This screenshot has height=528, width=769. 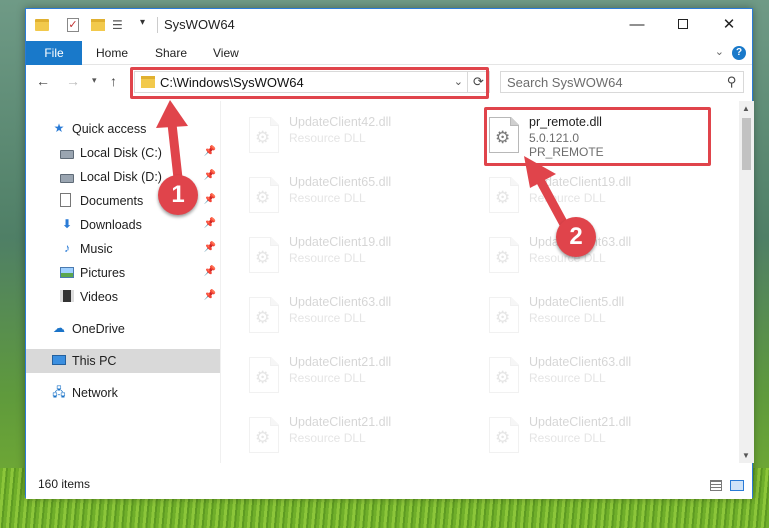 I want to click on file-name: UpdateClient65.dll, so click(x=340, y=182).